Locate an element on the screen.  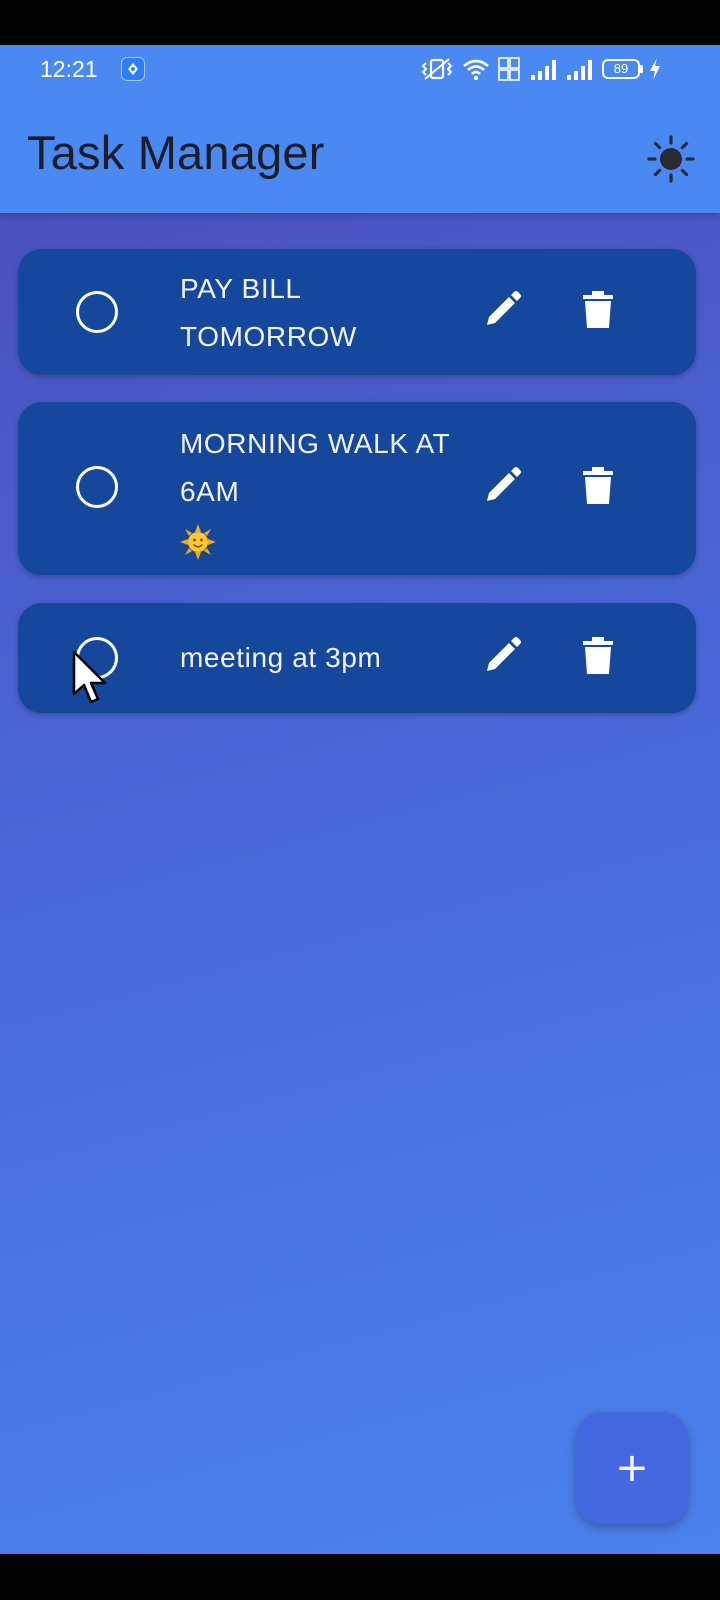
task-card: MORNING WALK AT 6AM is located at coordinates (357, 488).